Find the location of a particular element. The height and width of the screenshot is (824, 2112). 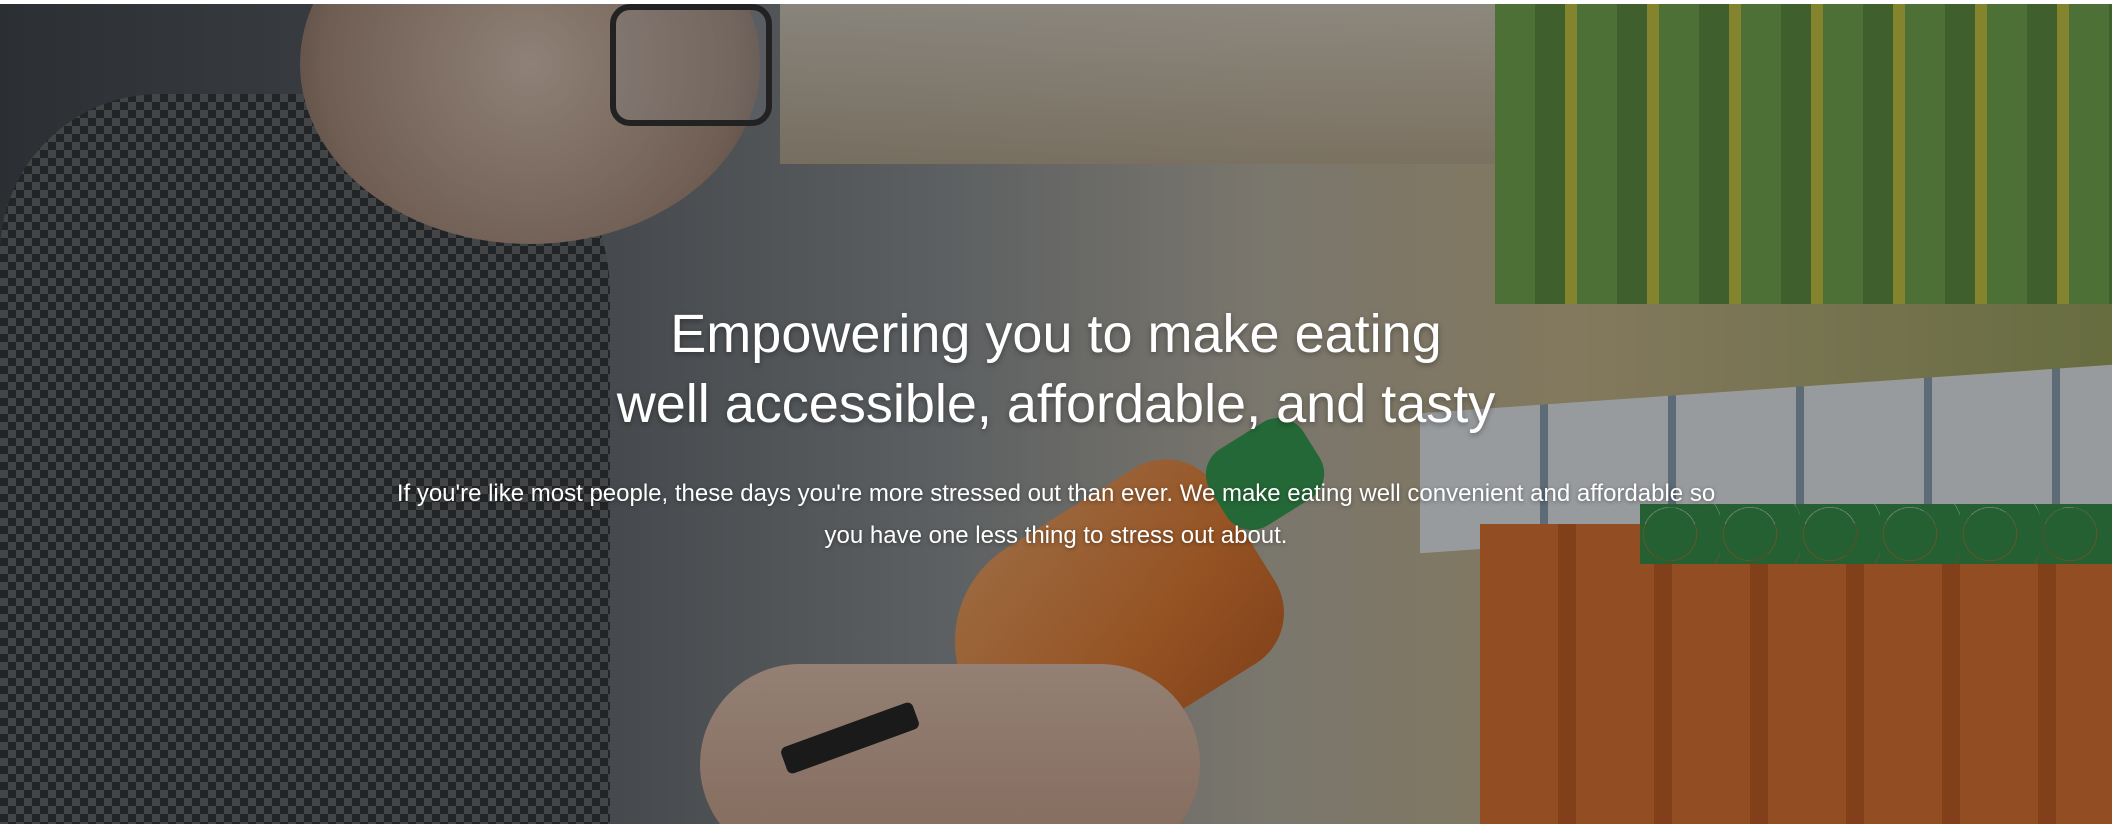

hero-headline-line-1: Empowering you to make eating is located at coordinates (1056, 334).